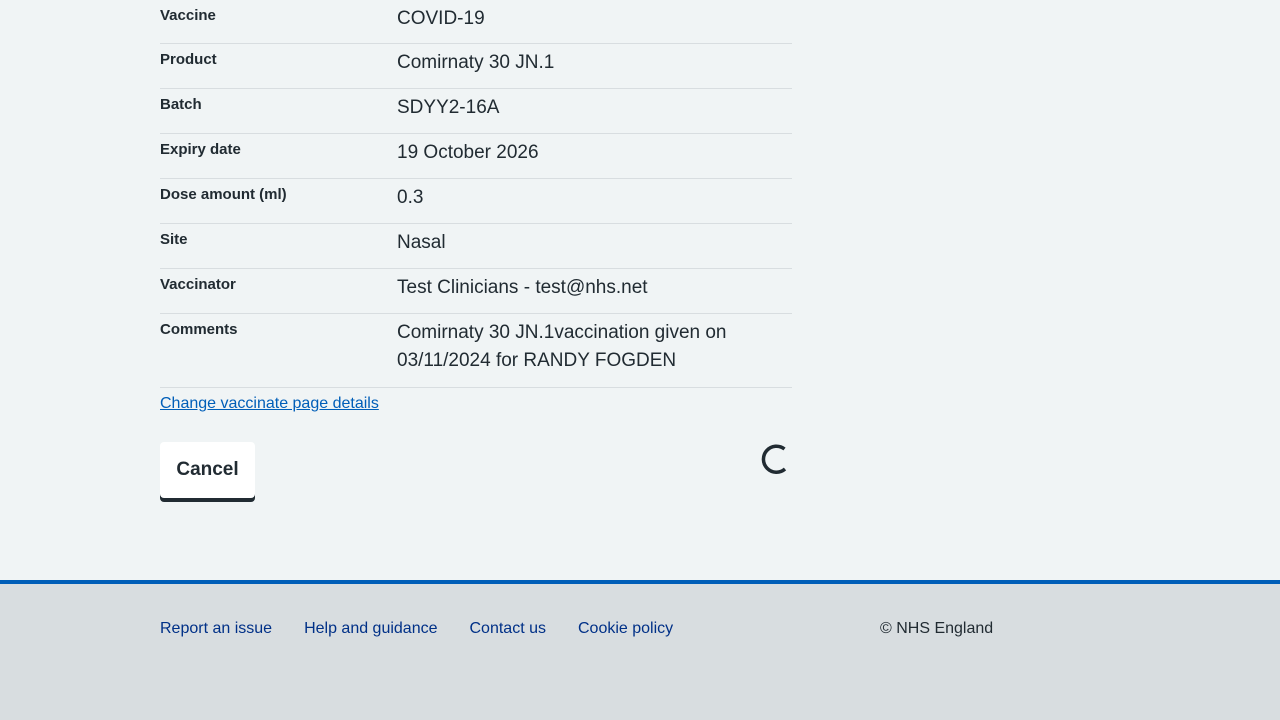 The height and width of the screenshot is (720, 1280). I want to click on summary-key: Comments, so click(199, 329).